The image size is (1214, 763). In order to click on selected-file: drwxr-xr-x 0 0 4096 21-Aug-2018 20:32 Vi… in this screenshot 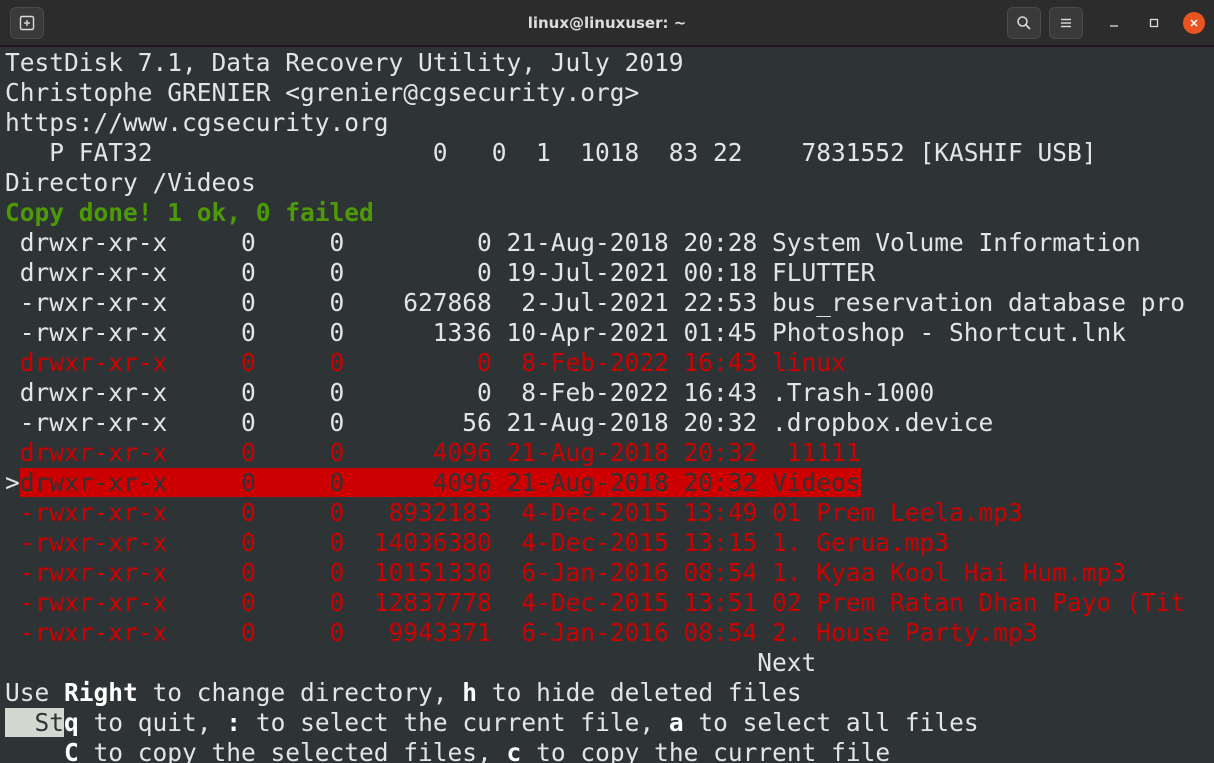, I will do `click(440, 482)`.